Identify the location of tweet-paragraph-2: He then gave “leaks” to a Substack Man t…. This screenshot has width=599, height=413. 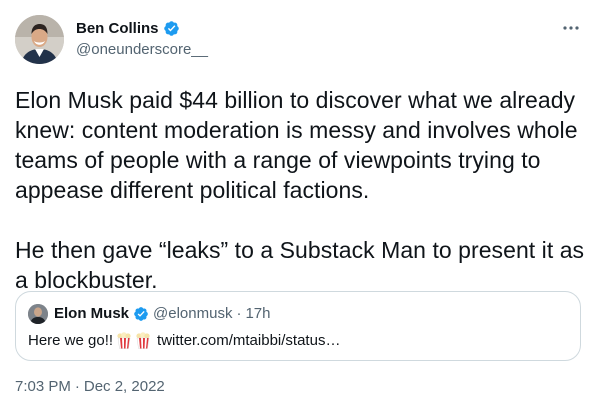
(300, 265).